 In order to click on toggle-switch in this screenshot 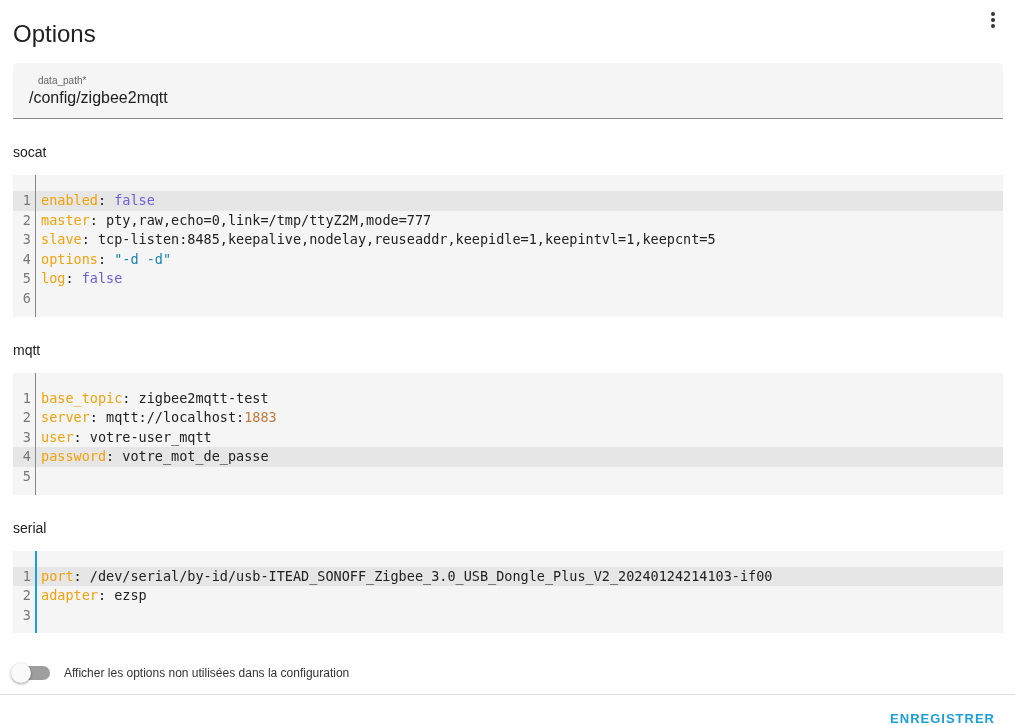, I will do `click(32, 673)`.